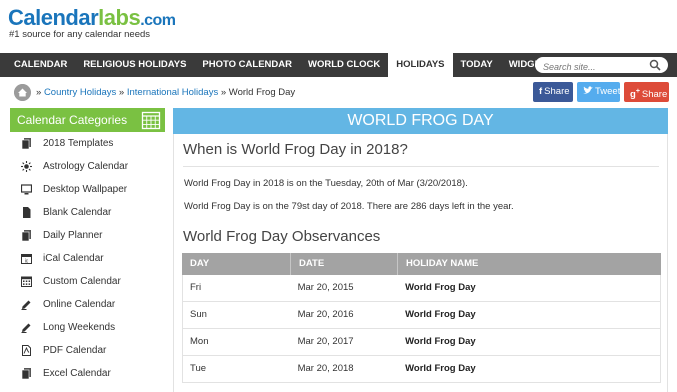 This screenshot has height=392, width=677. I want to click on sidebar-item-label: iCal Calendar, so click(73, 258).